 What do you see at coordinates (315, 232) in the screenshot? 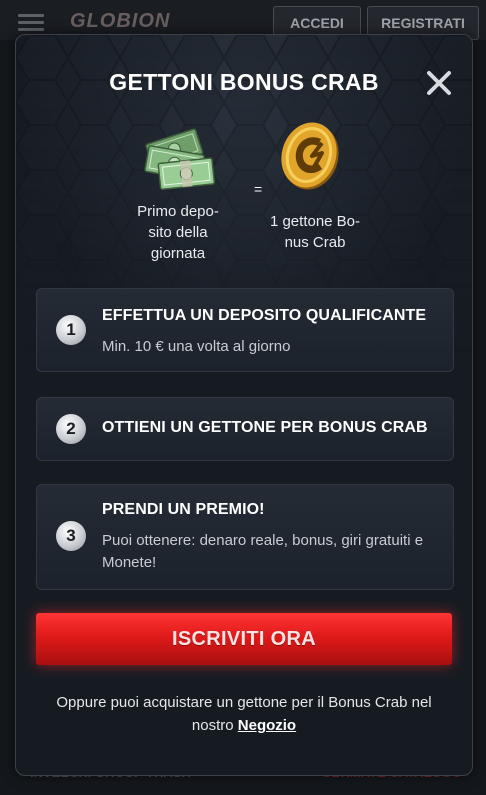
I see `token-caption: 1 gettone Bo- nus Crab` at bounding box center [315, 232].